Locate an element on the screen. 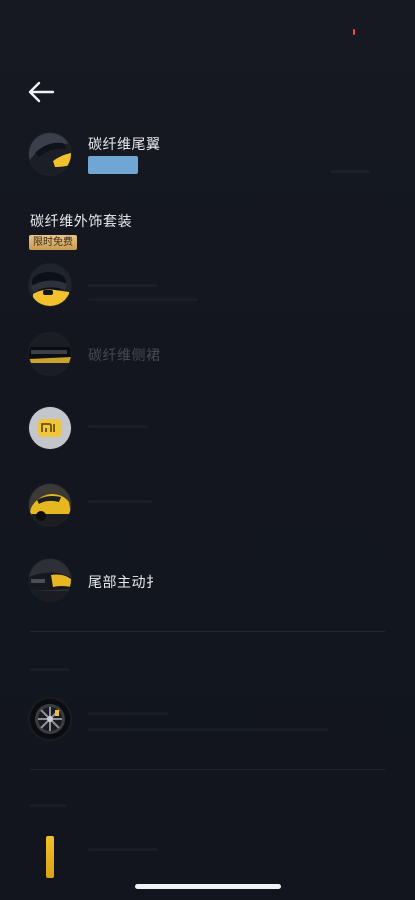 This screenshot has width=415, height=900. section-title: 碳纤维外饰套装 is located at coordinates (81, 222).